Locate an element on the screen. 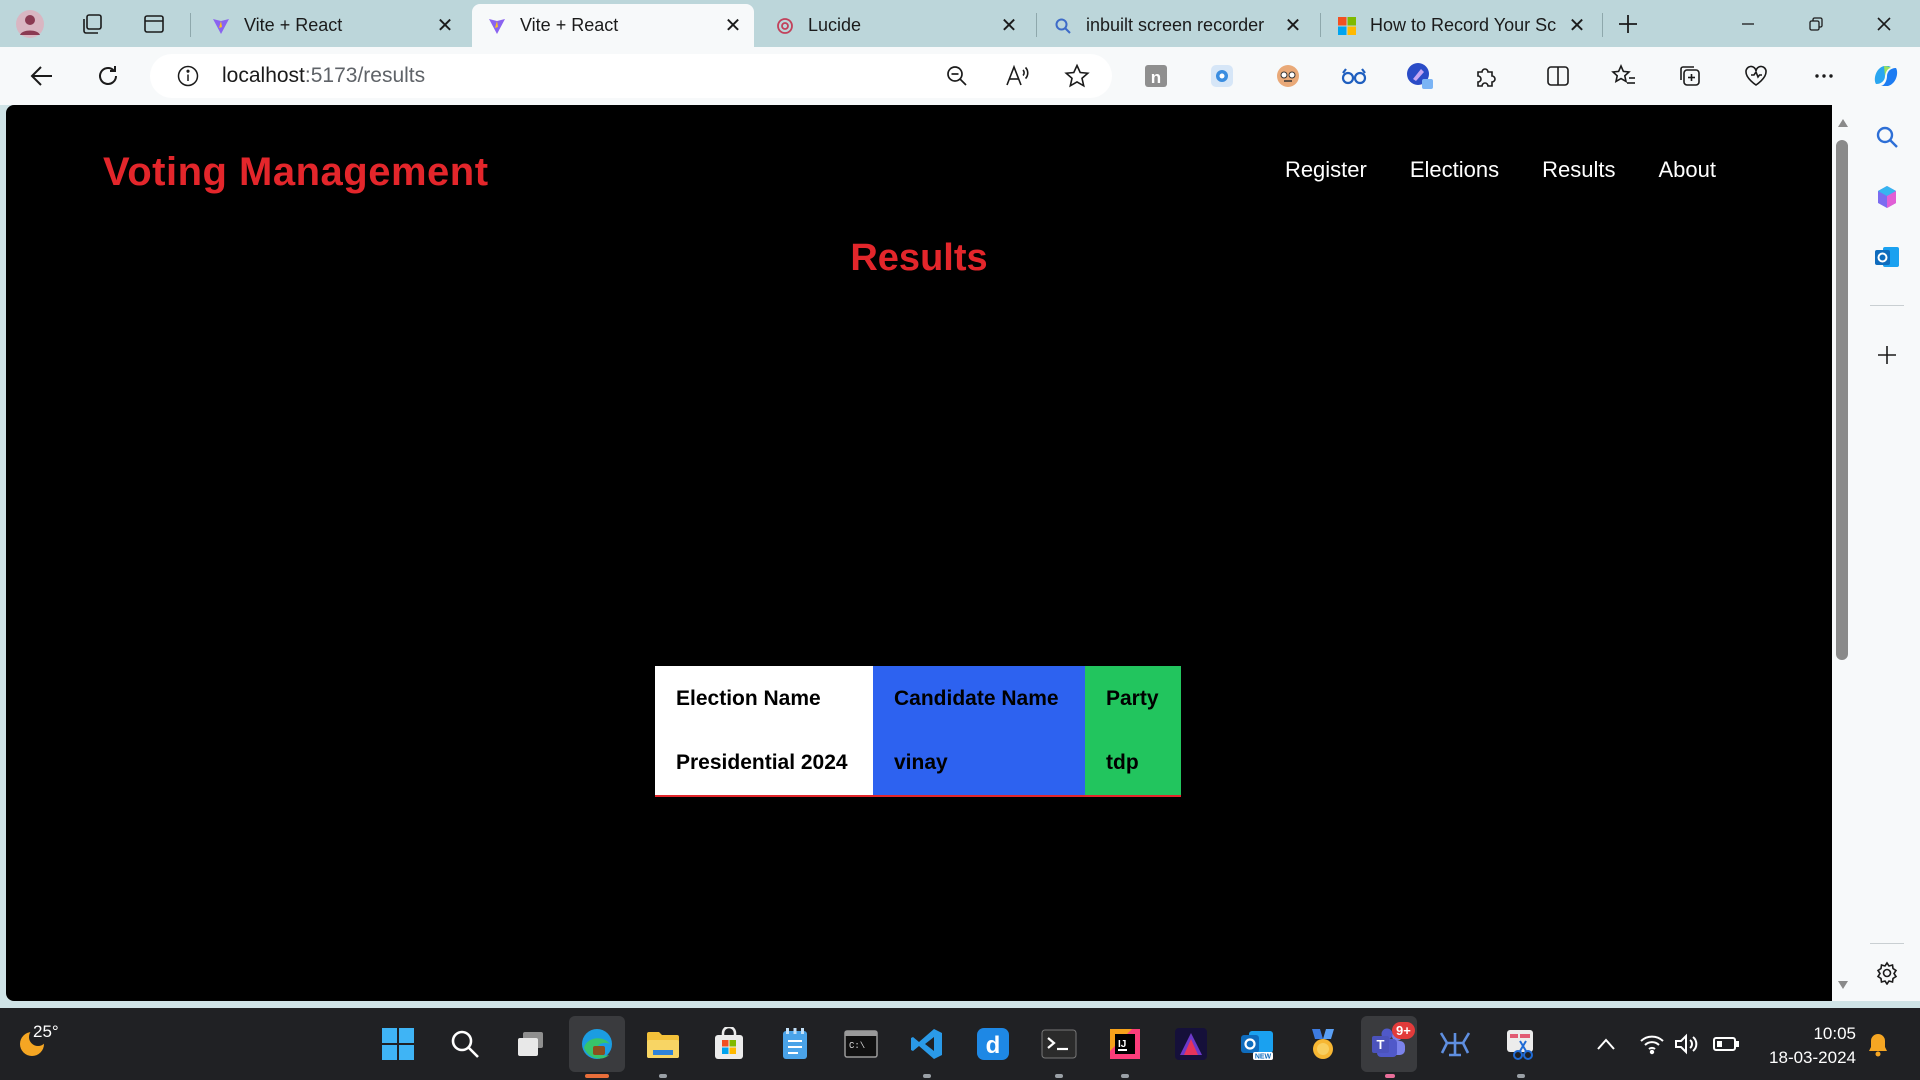 This screenshot has height=1080, width=1920. back-icon is located at coordinates (42, 76).